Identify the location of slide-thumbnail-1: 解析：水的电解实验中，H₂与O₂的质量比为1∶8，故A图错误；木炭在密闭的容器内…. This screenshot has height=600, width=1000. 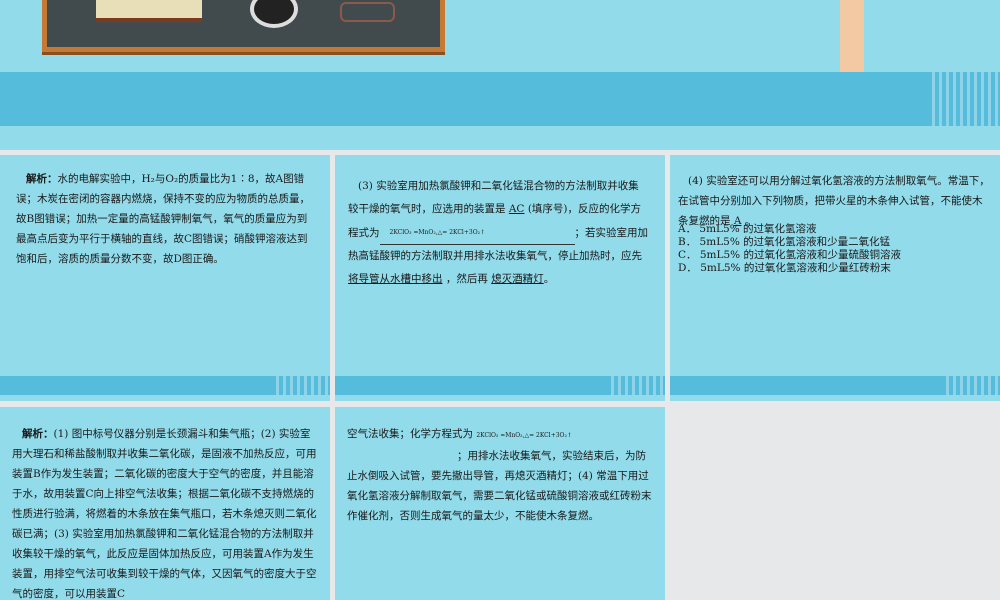
(165, 278).